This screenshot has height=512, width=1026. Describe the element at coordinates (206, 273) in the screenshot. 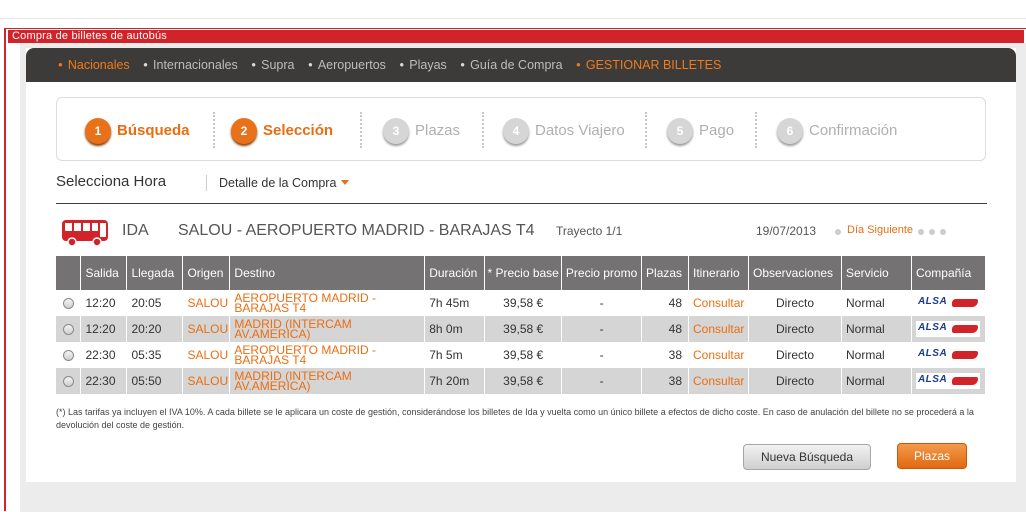

I see `col-header-origen: Origen` at that location.